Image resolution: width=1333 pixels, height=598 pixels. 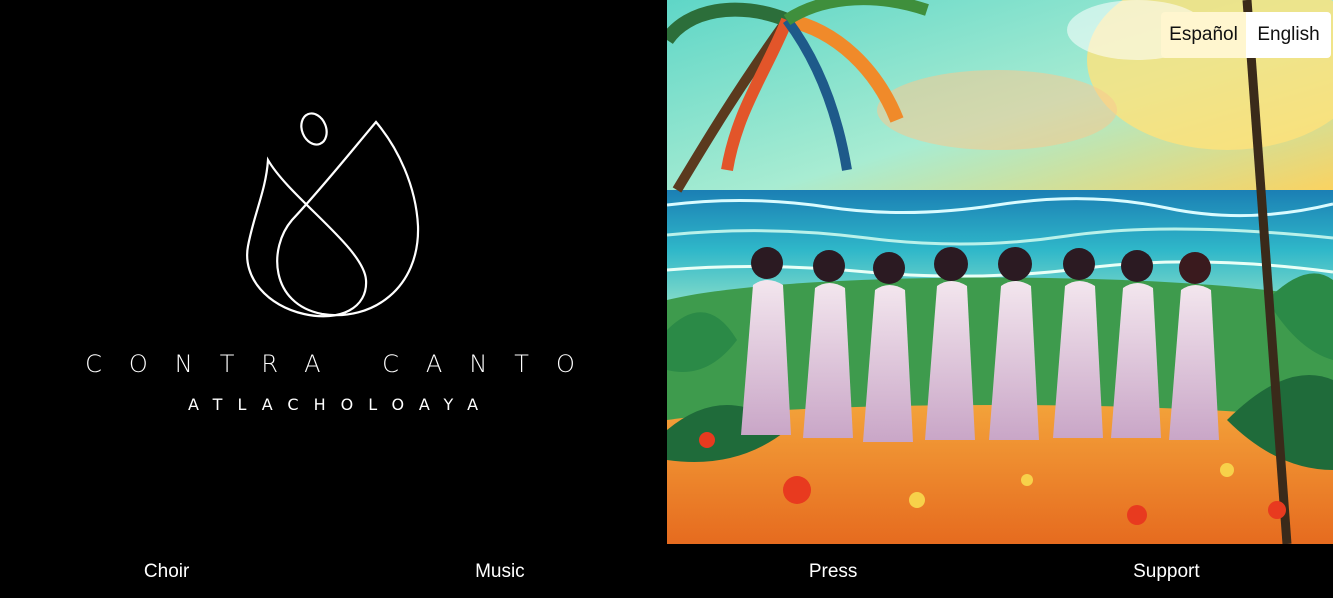 What do you see at coordinates (499, 571) in the screenshot?
I see `nav-item-music: Music` at bounding box center [499, 571].